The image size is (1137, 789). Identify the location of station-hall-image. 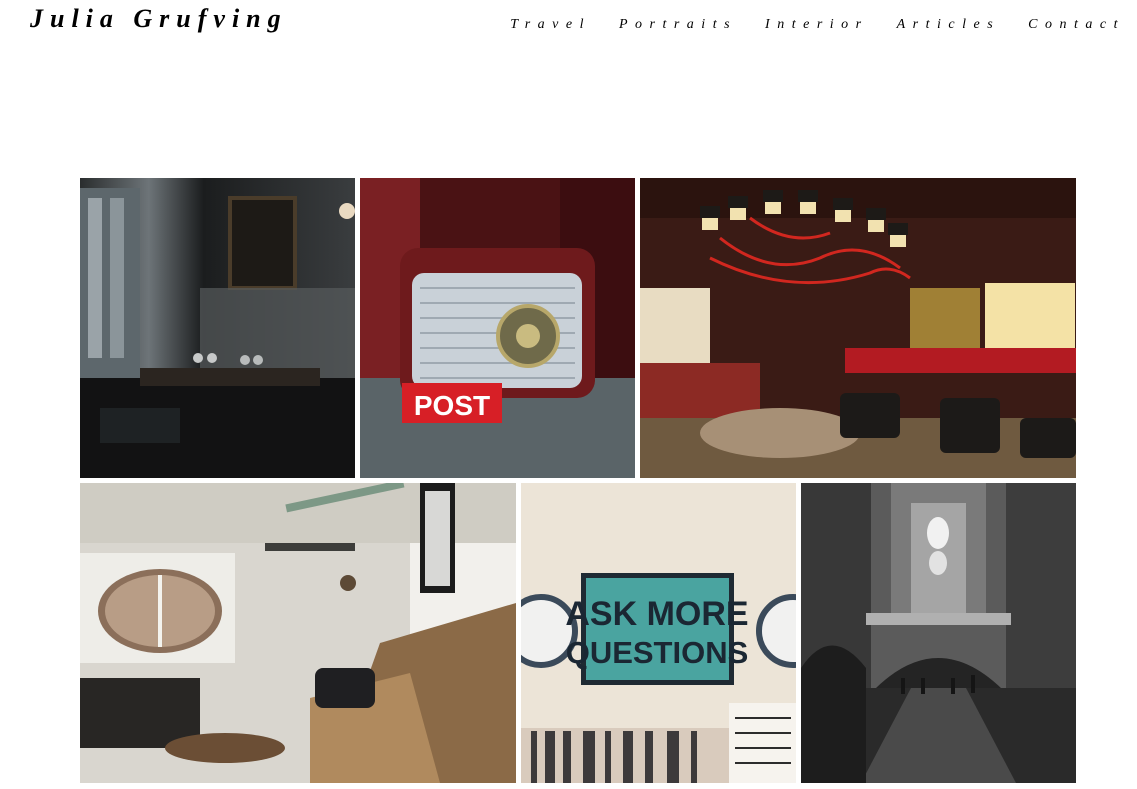
(938, 633).